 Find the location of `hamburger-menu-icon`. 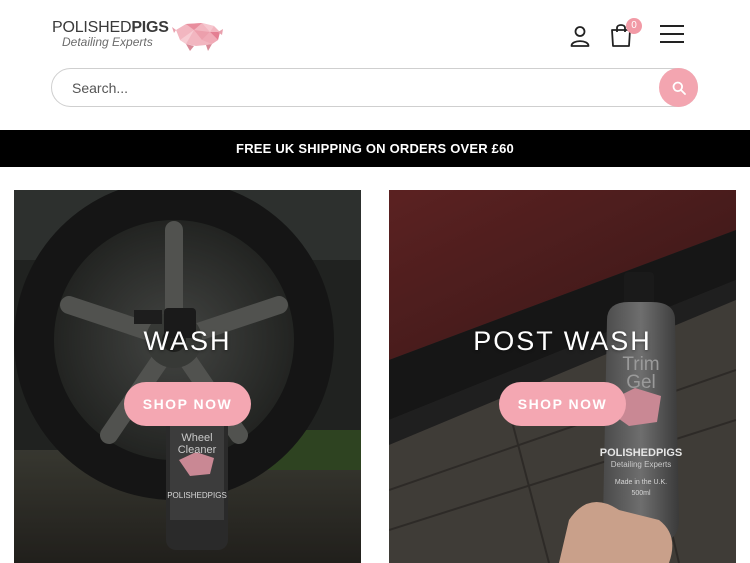

hamburger-menu-icon is located at coordinates (672, 34).